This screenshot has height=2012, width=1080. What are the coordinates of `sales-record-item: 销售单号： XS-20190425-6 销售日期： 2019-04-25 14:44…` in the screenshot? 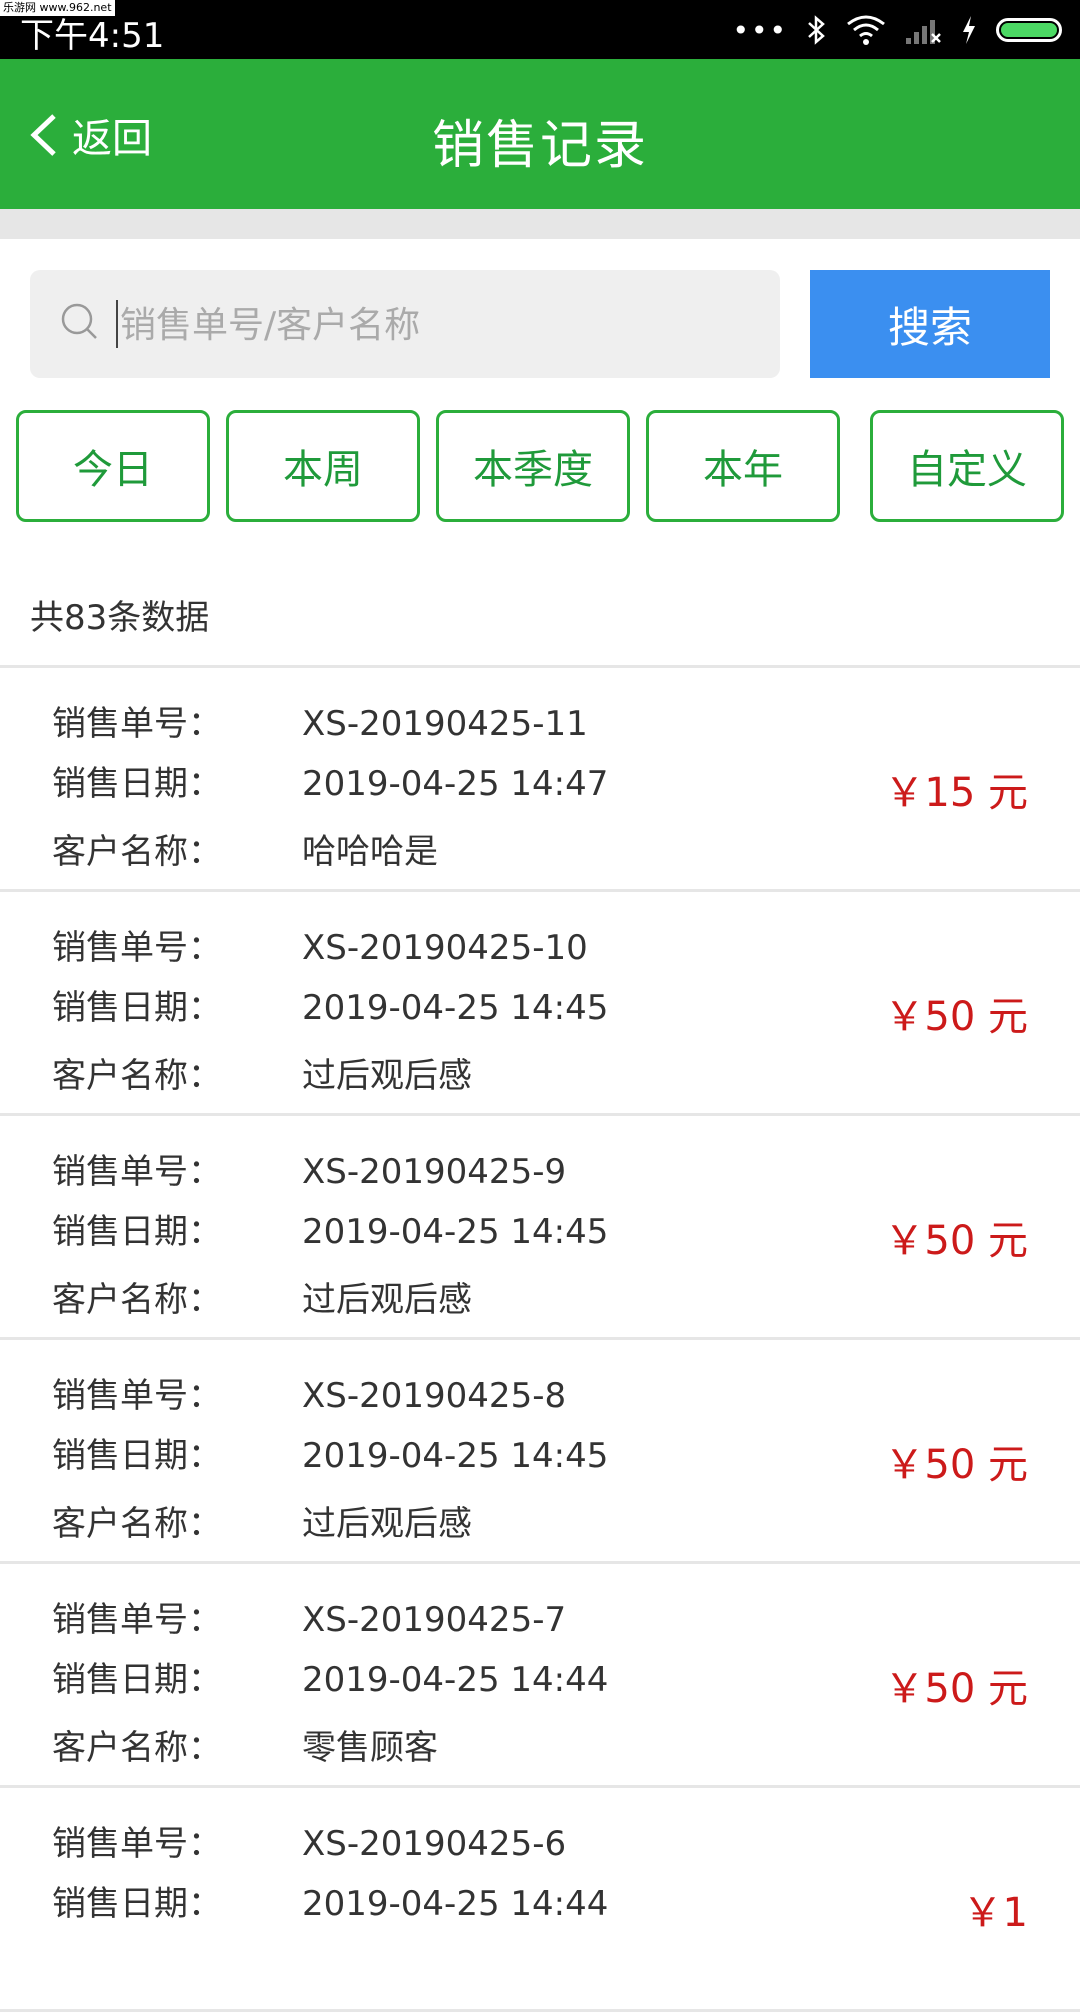 It's located at (540, 1900).